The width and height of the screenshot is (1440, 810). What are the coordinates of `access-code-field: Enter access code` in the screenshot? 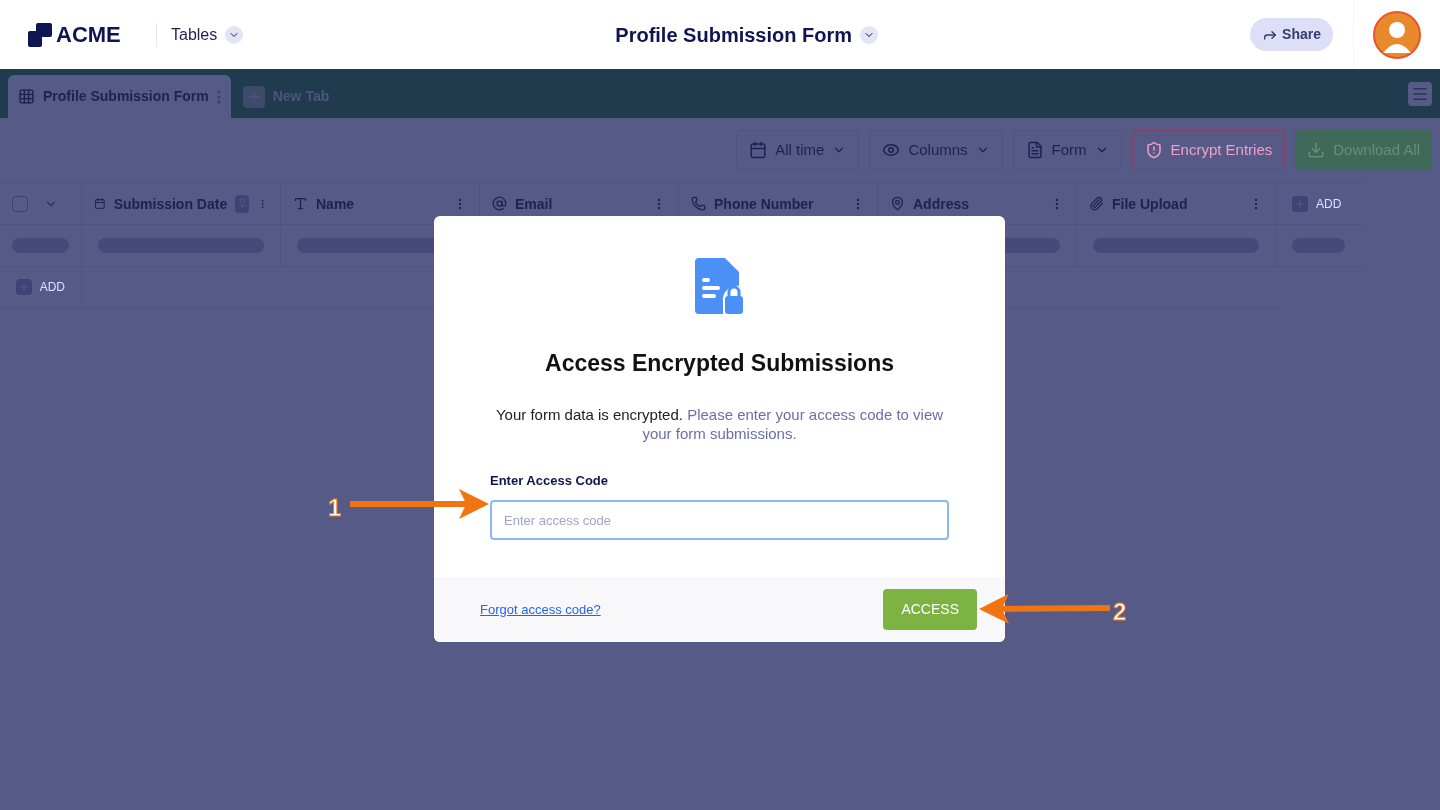 It's located at (719, 520).